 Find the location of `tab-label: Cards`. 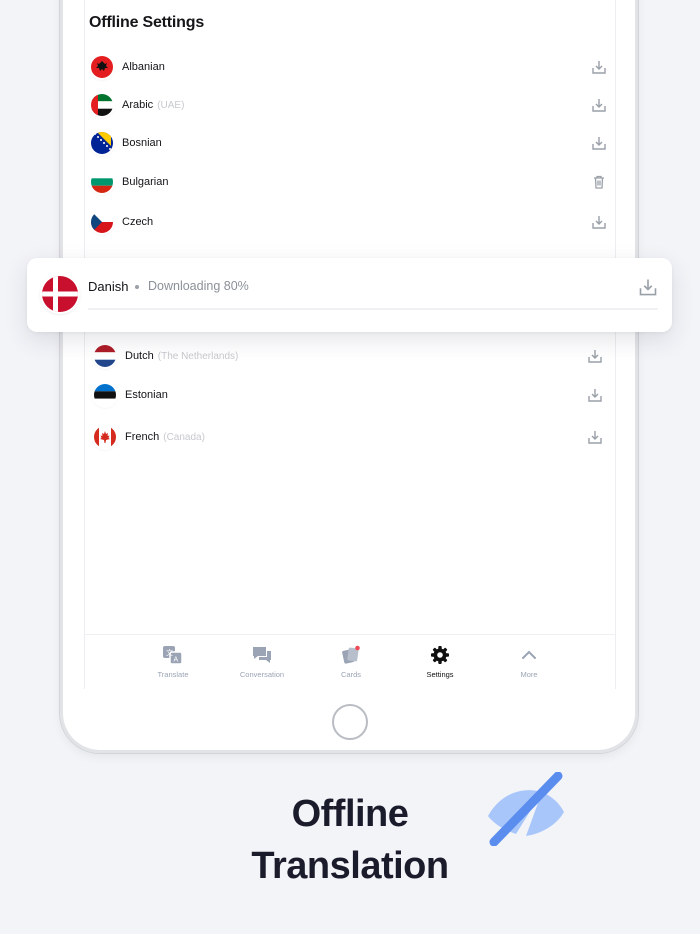

tab-label: Cards is located at coordinates (350, 674).